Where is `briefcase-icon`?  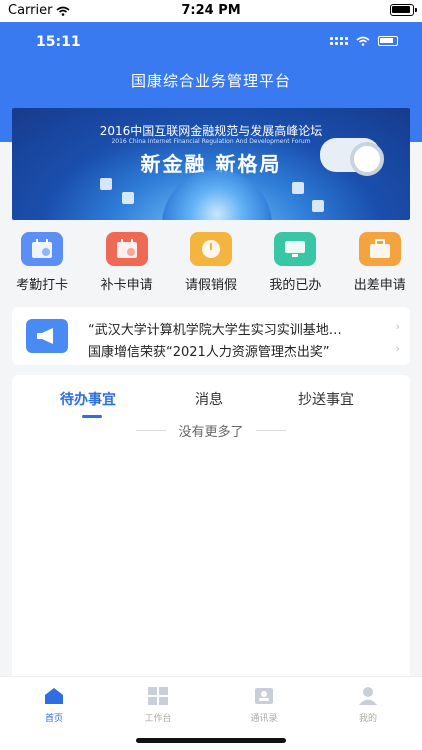
briefcase-icon is located at coordinates (379, 249).